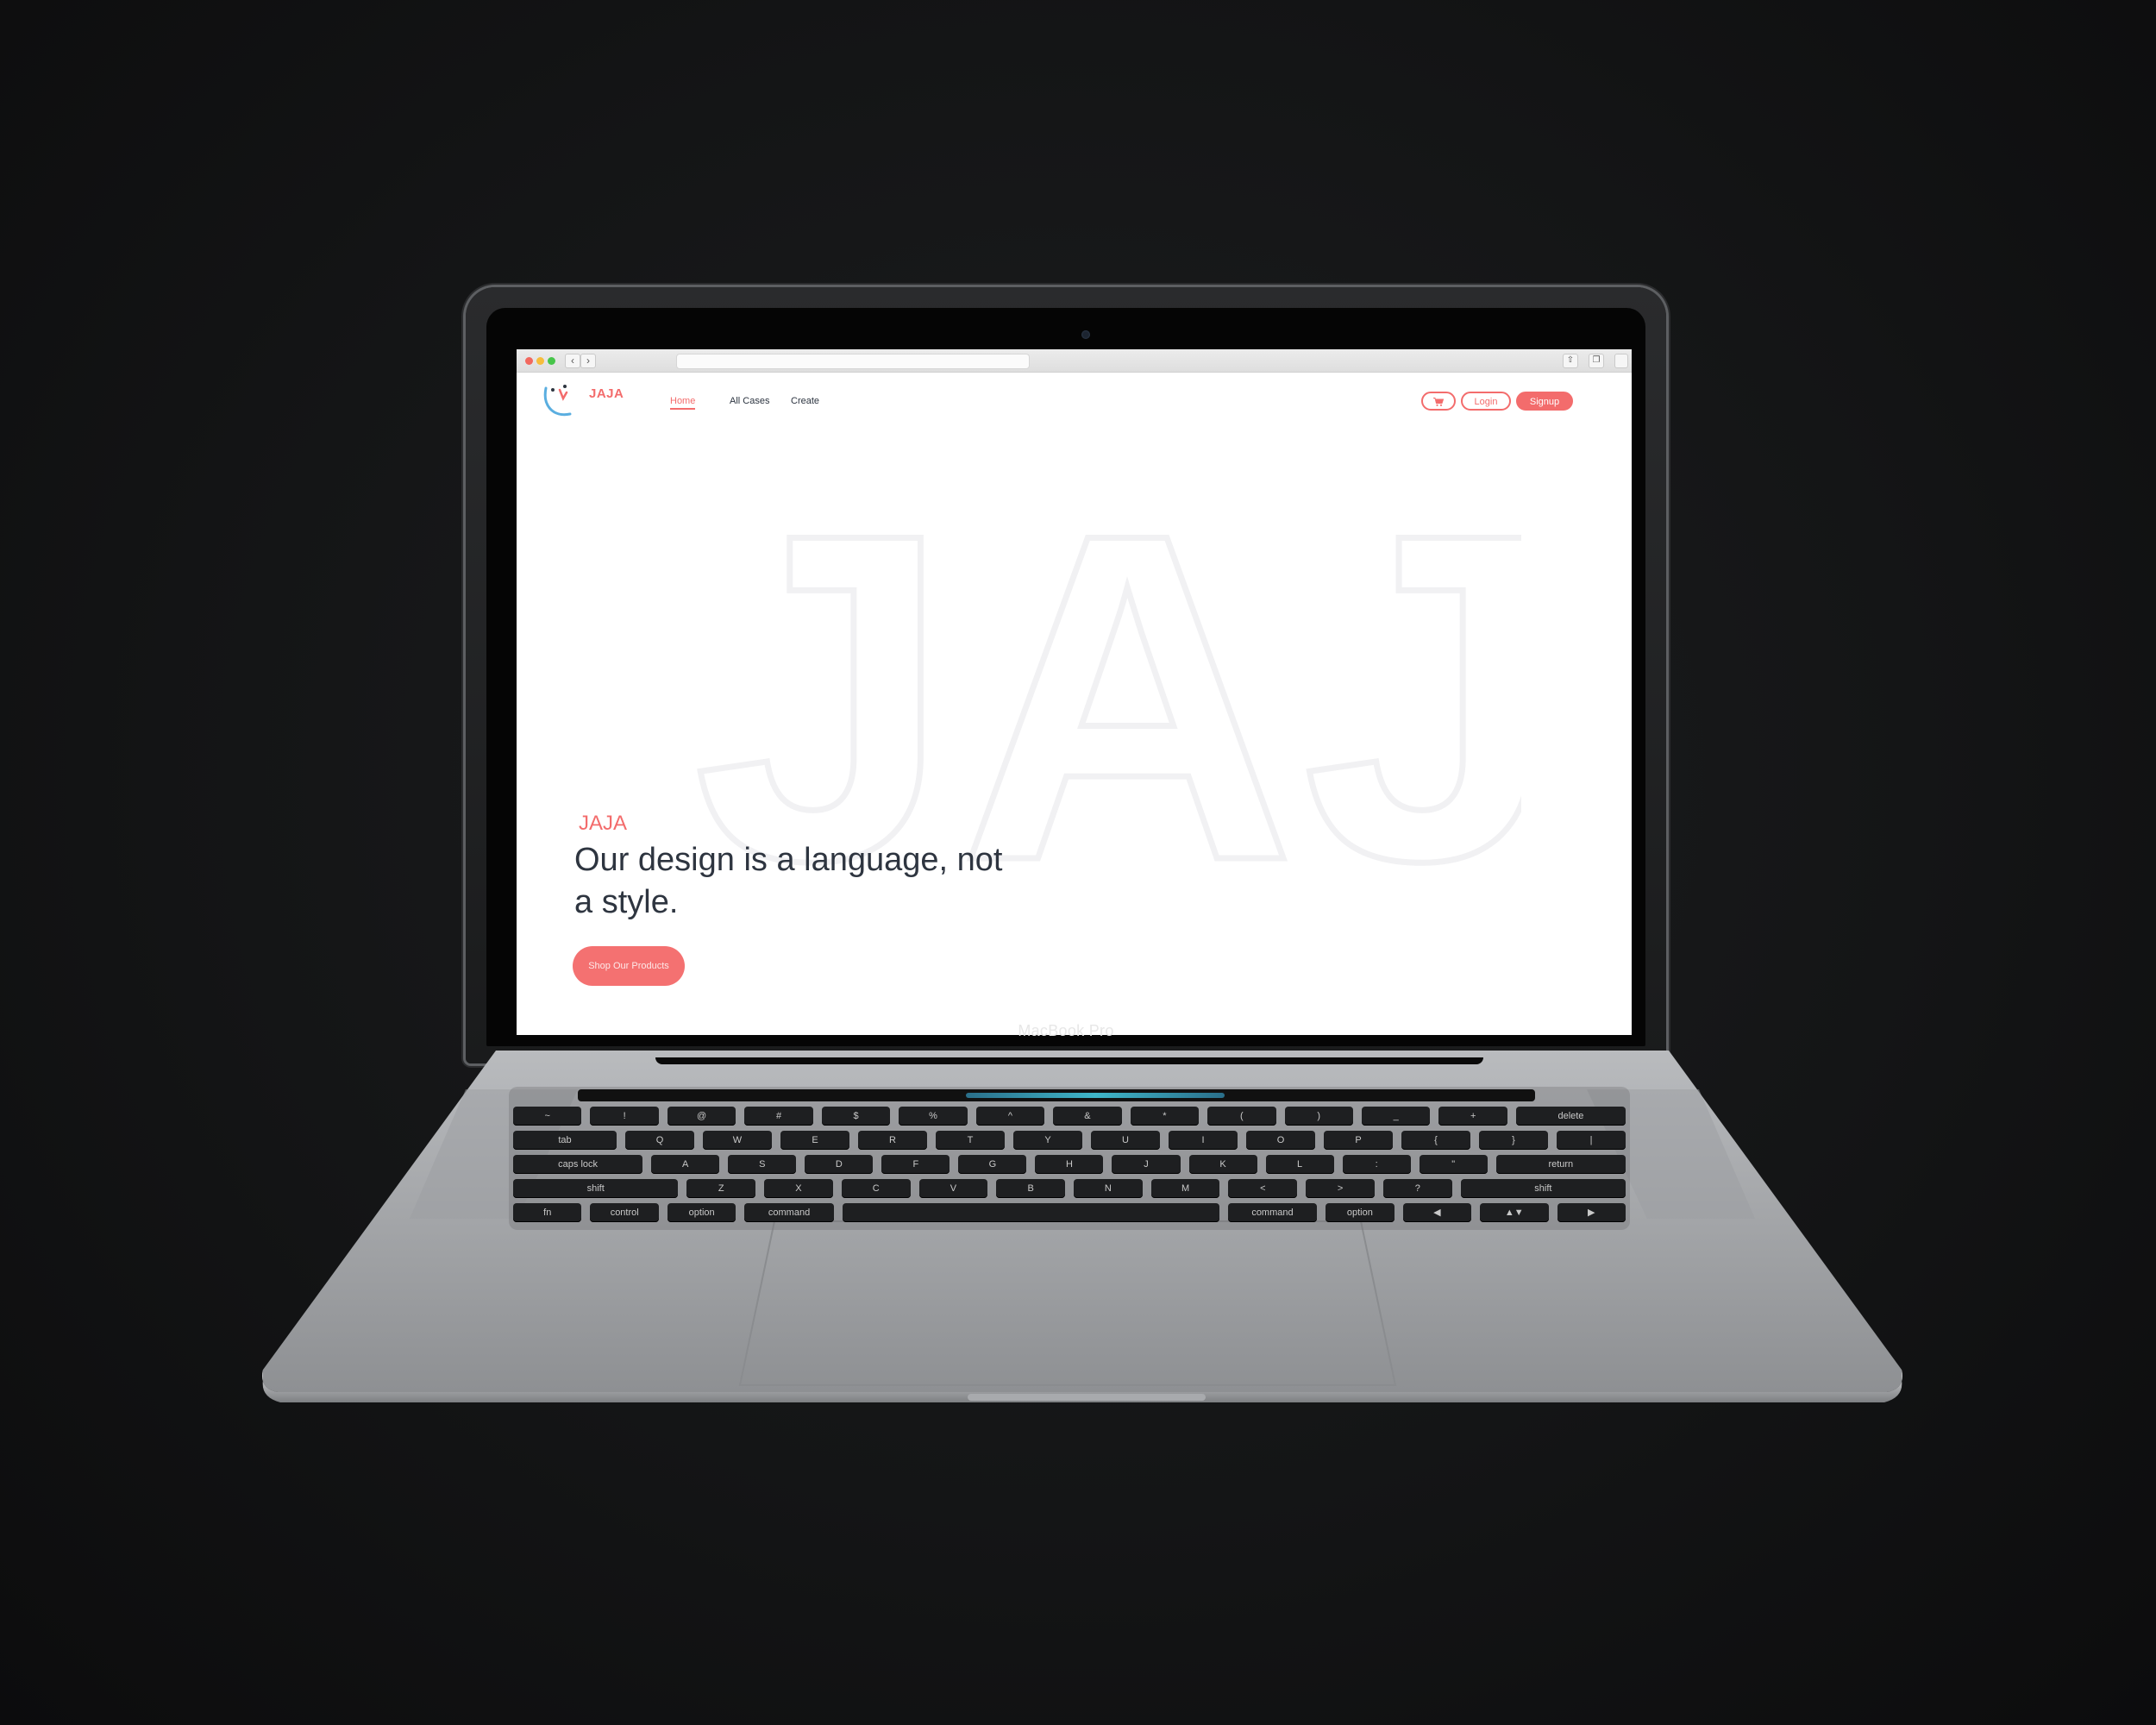 Image resolution: width=2156 pixels, height=1725 pixels. Describe the element at coordinates (1570, 1117) in the screenshot. I see `key-delete: delete` at that location.